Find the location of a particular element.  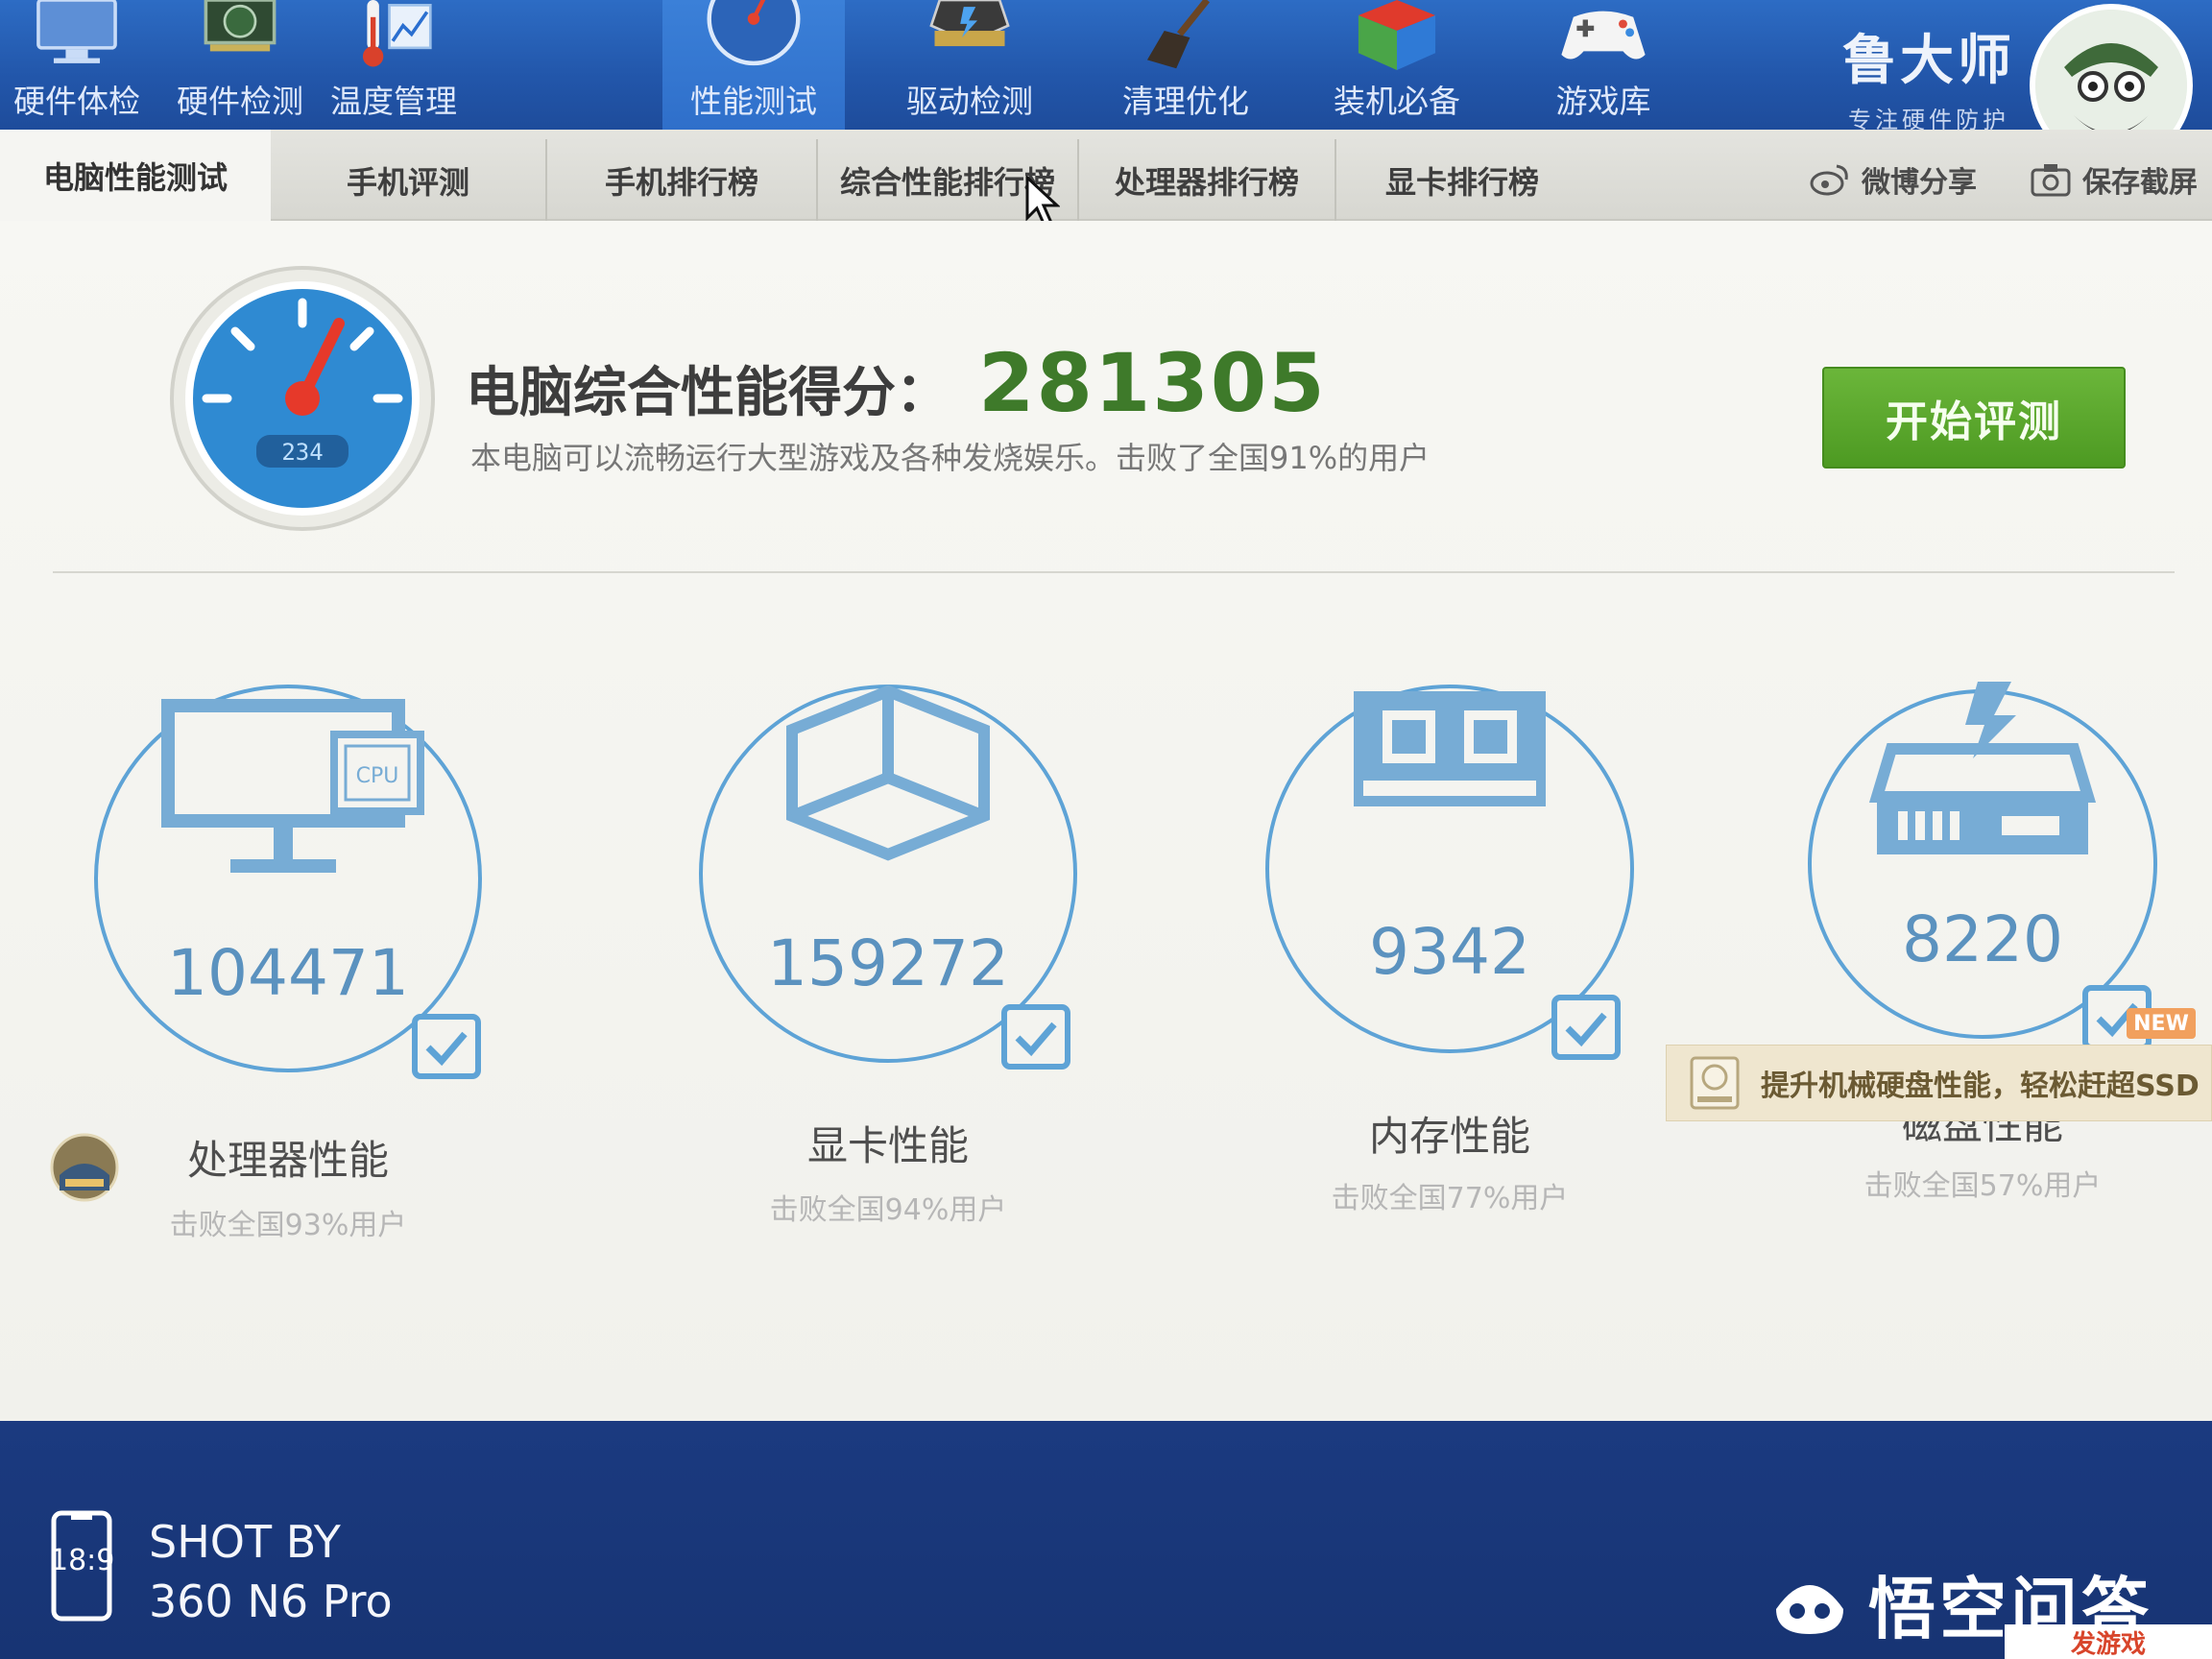

tab-cpu-ranking: 处理器排行榜 is located at coordinates (1207, 180).